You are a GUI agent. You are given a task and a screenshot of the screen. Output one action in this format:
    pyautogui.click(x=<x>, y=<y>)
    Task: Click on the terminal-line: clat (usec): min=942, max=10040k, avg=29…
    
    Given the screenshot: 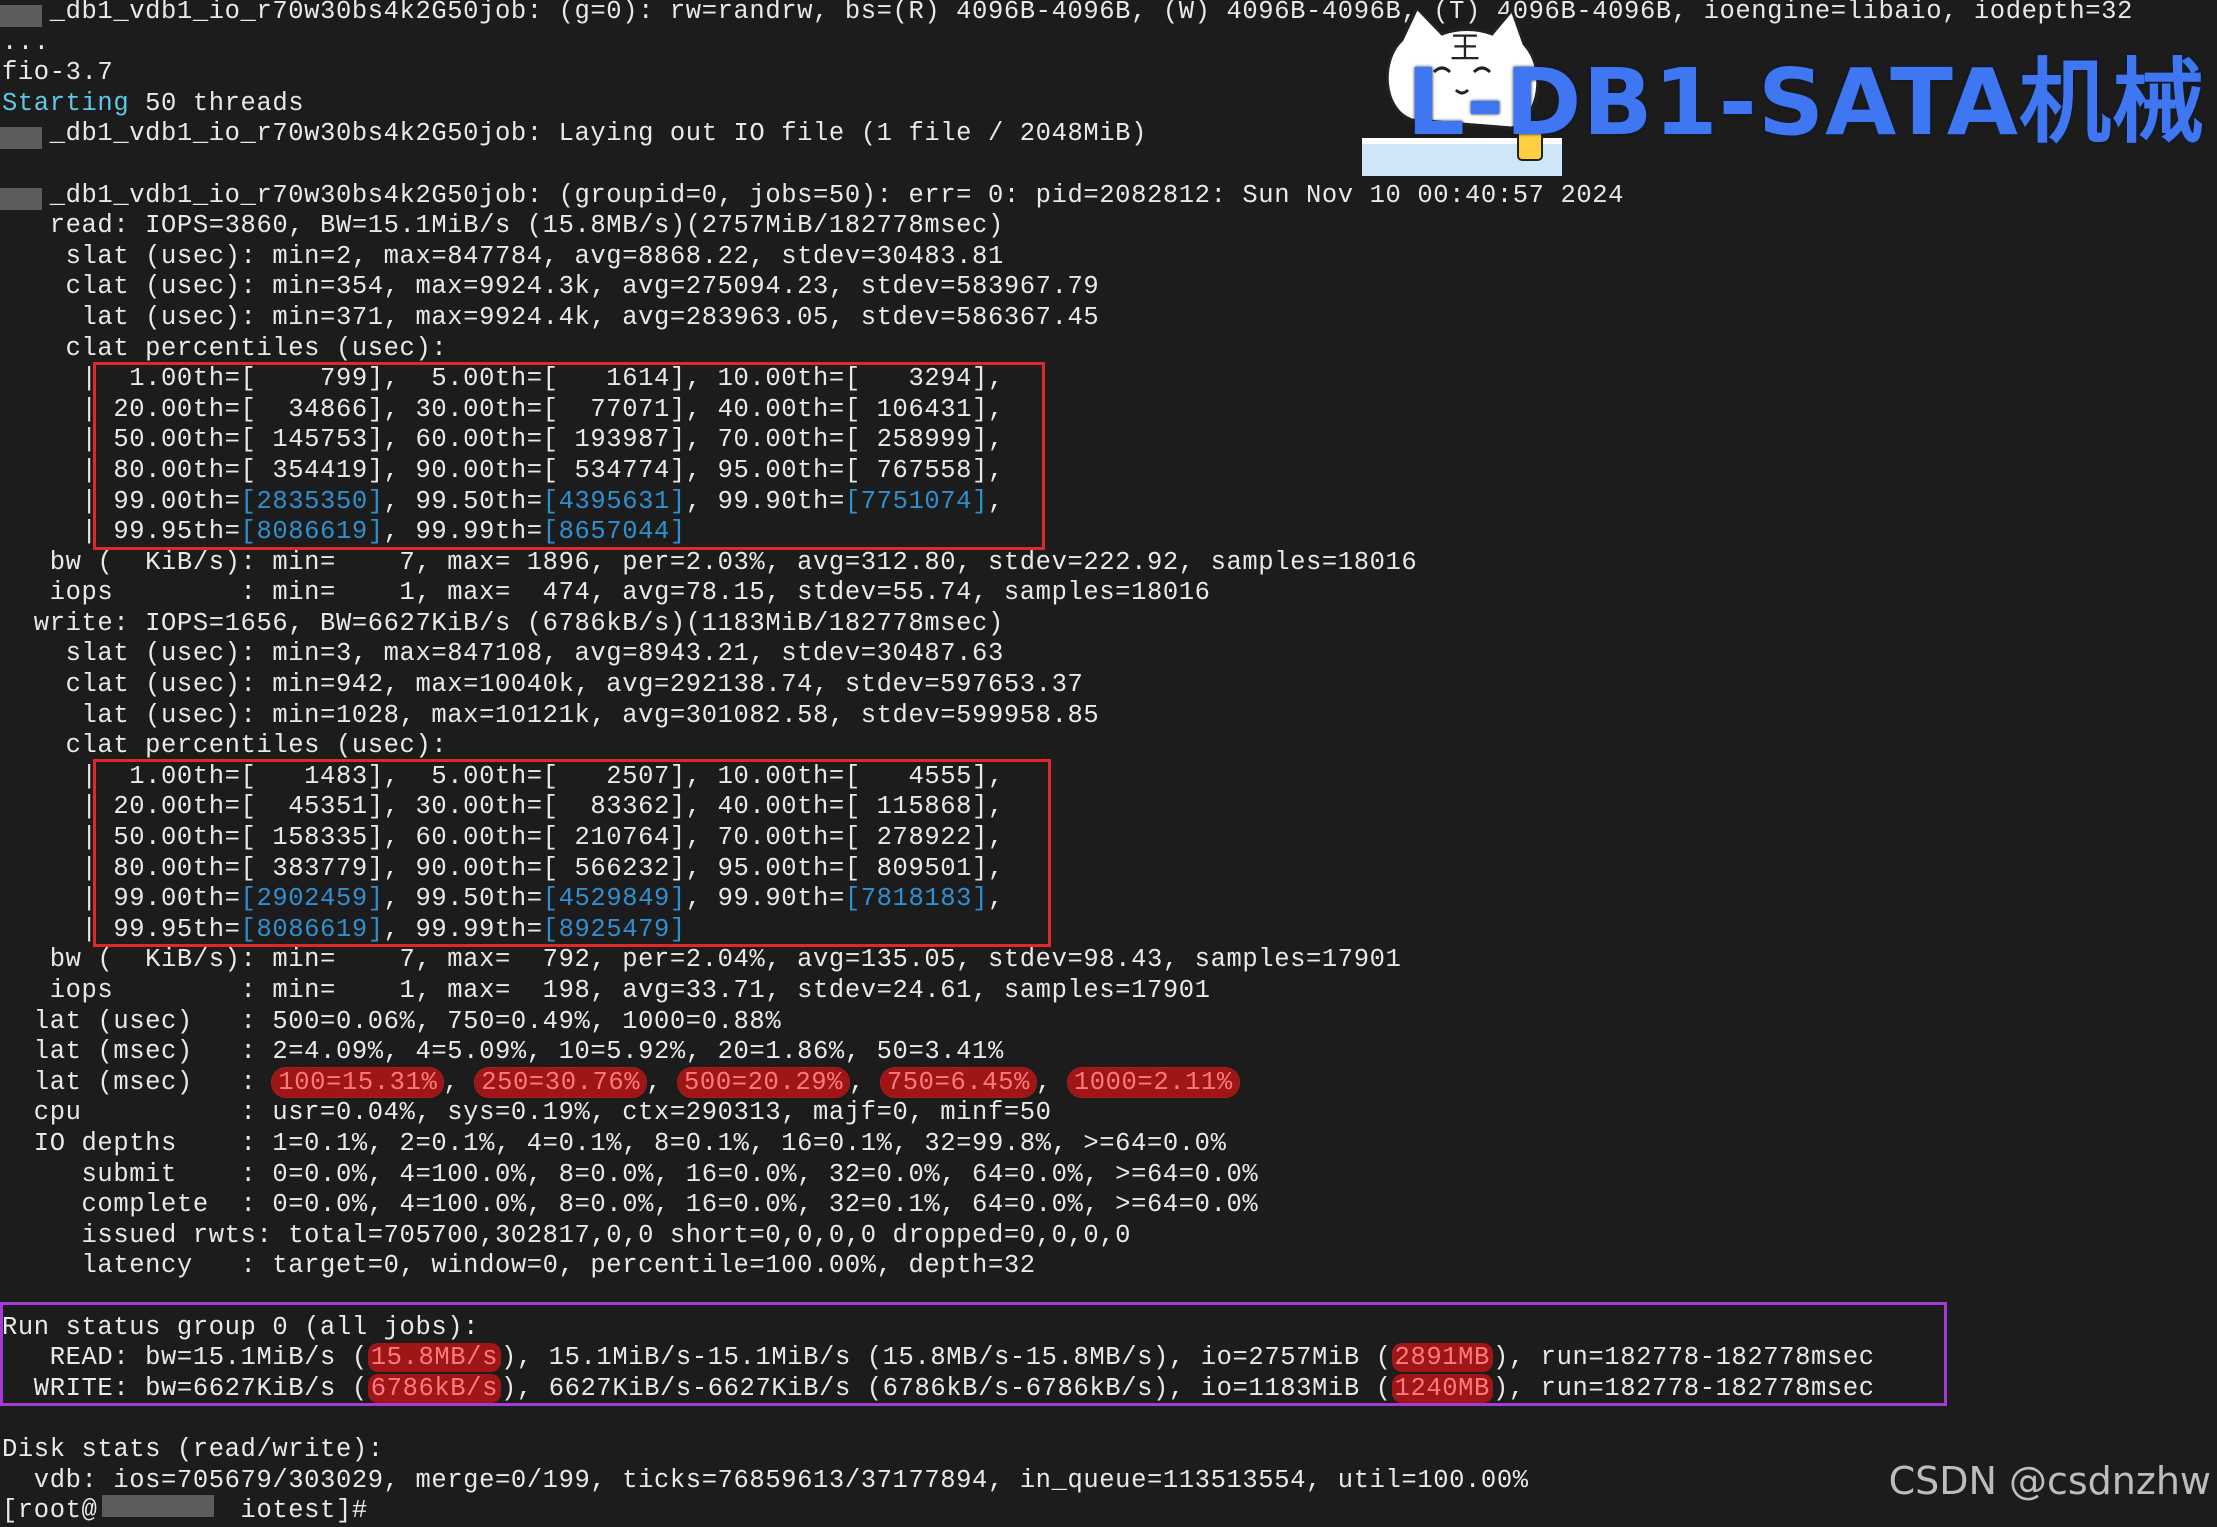 What is the action you would take?
    pyautogui.click(x=543, y=685)
    